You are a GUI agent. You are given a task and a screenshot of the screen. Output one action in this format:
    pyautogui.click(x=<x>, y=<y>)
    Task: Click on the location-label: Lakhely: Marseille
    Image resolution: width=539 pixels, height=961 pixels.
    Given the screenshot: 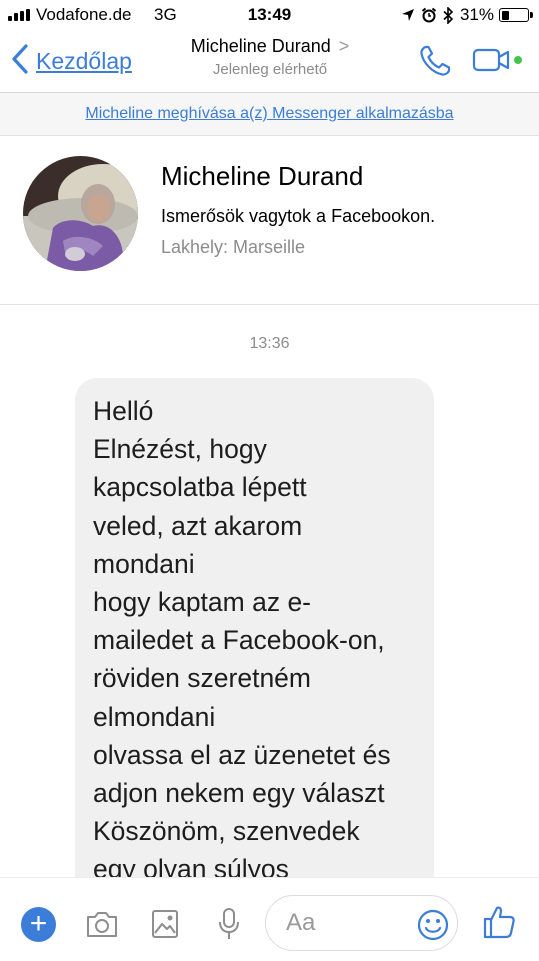 What is the action you would take?
    pyautogui.click(x=233, y=247)
    